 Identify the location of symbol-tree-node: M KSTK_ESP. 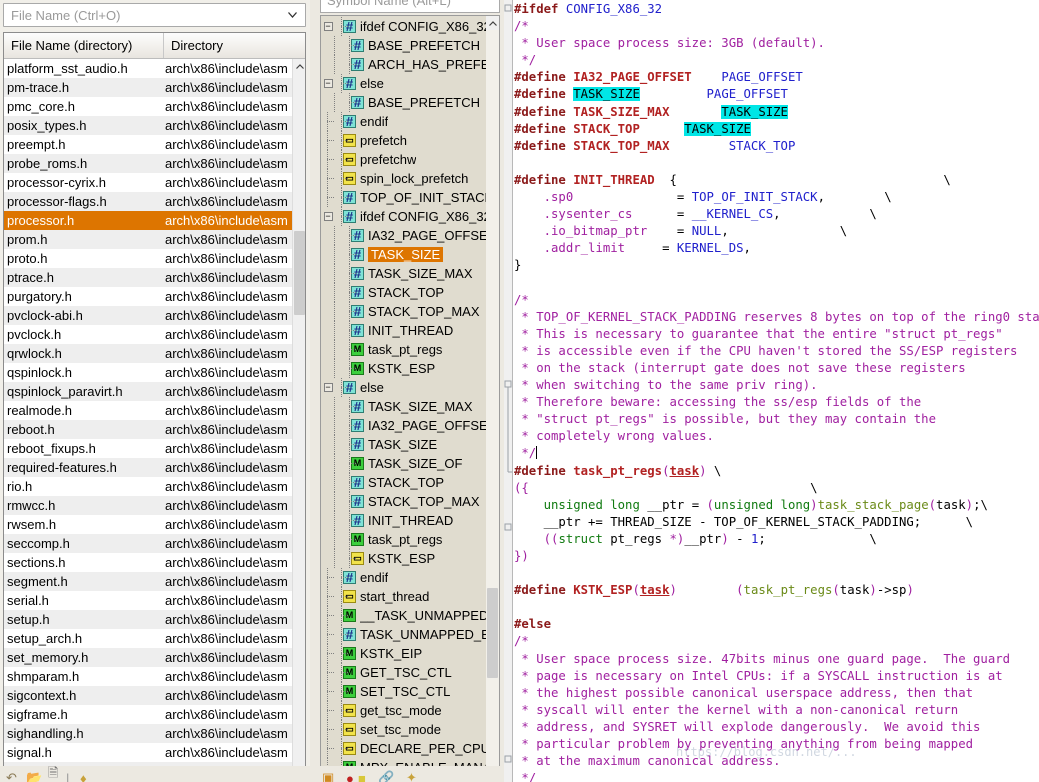
(403, 368).